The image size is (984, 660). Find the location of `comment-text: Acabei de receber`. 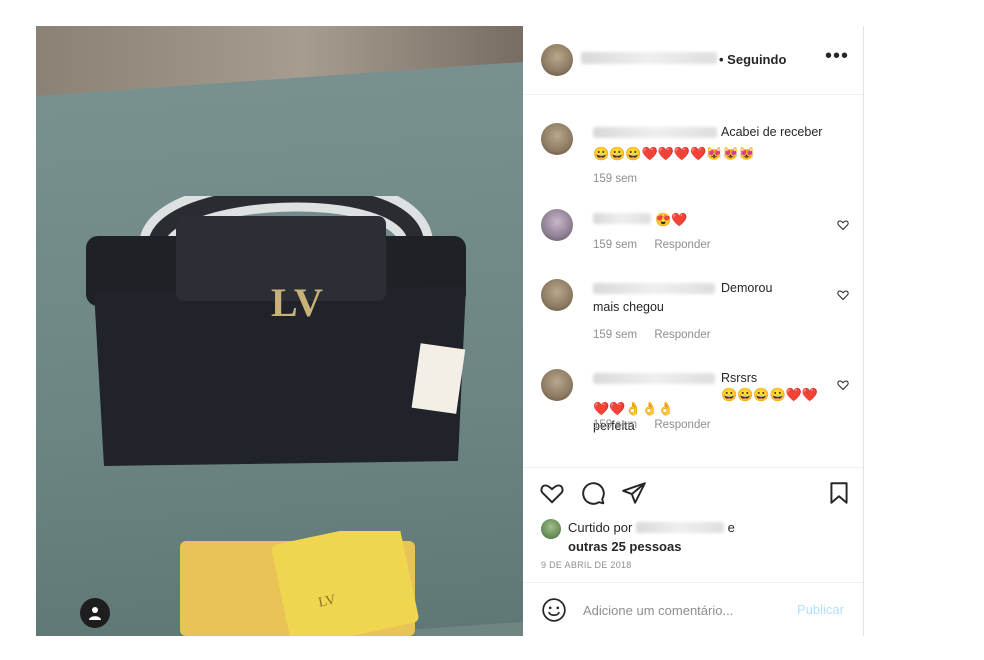

comment-text: Acabei de receber is located at coordinates (772, 132).